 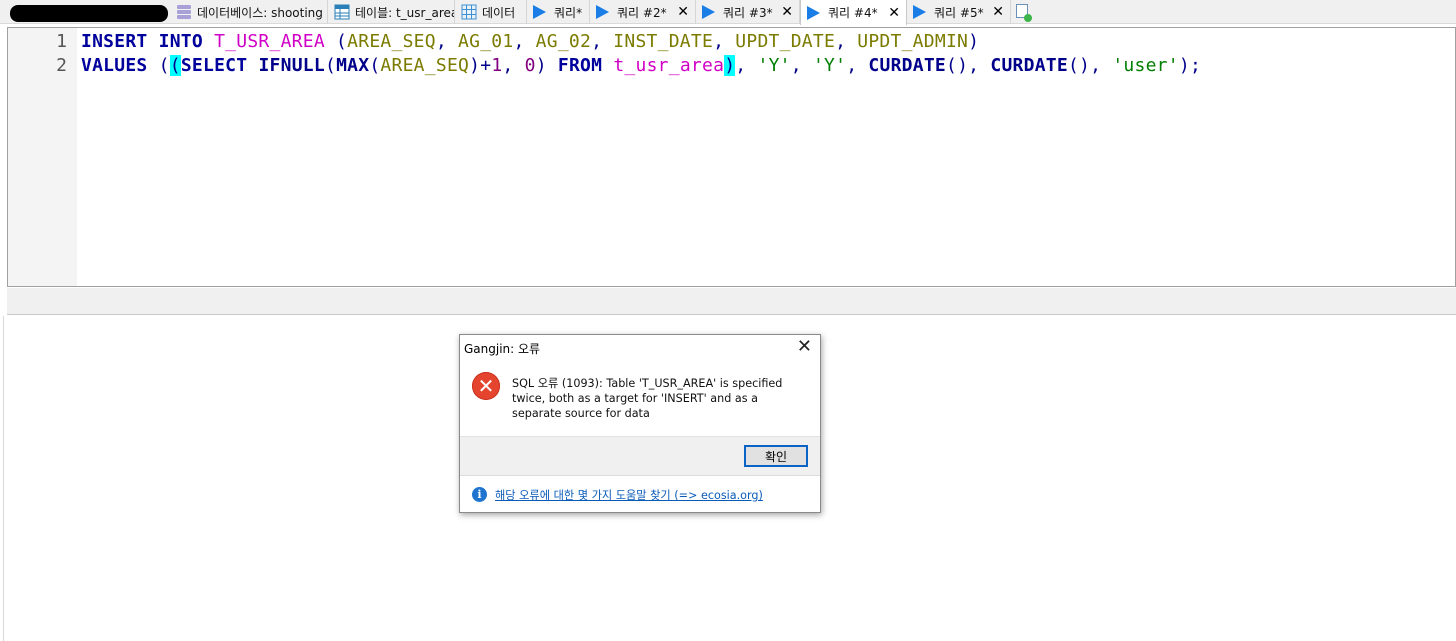 I want to click on keyword: FROM, so click(x=580, y=65).